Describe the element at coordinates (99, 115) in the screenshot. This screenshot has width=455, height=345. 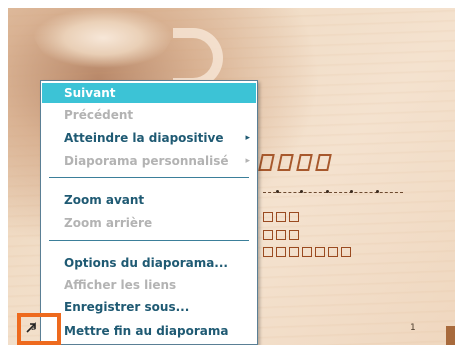
I see `menu-item-label: Précédent` at that location.